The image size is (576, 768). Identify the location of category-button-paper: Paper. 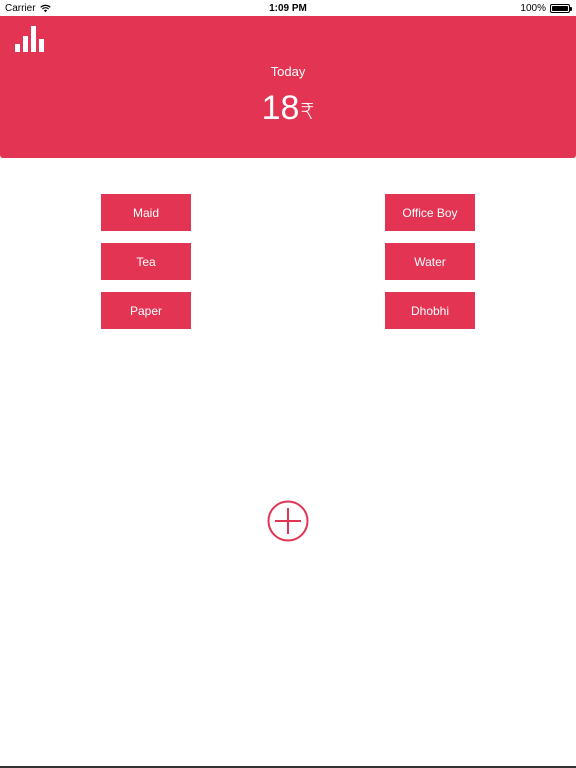
(146, 310).